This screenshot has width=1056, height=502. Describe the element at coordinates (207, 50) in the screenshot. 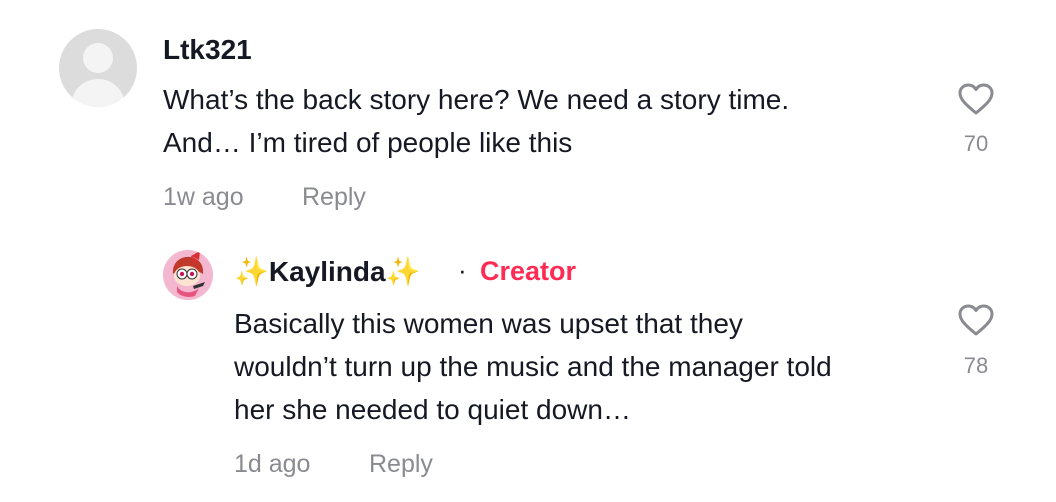

I see `comment-username: Ltk321` at that location.